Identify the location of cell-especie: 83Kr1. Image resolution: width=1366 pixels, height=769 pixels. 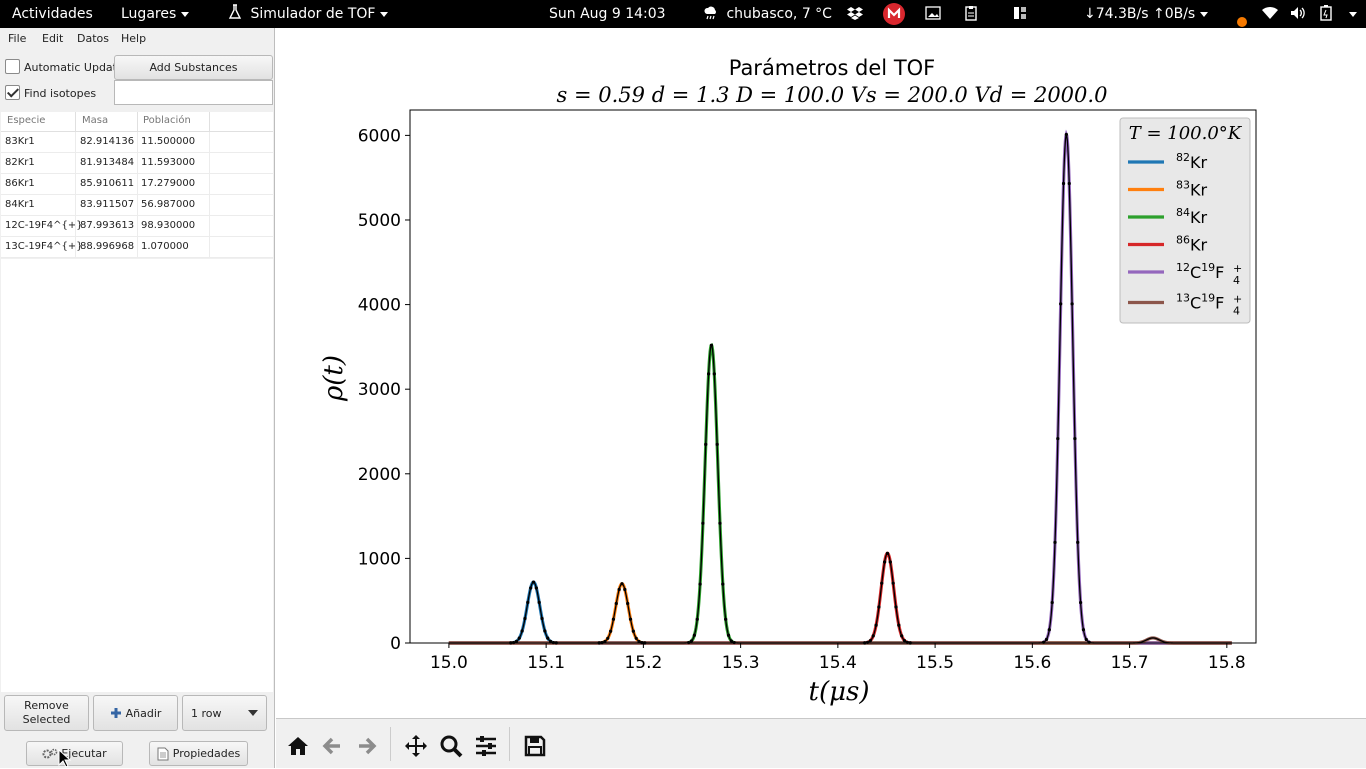
(20, 141).